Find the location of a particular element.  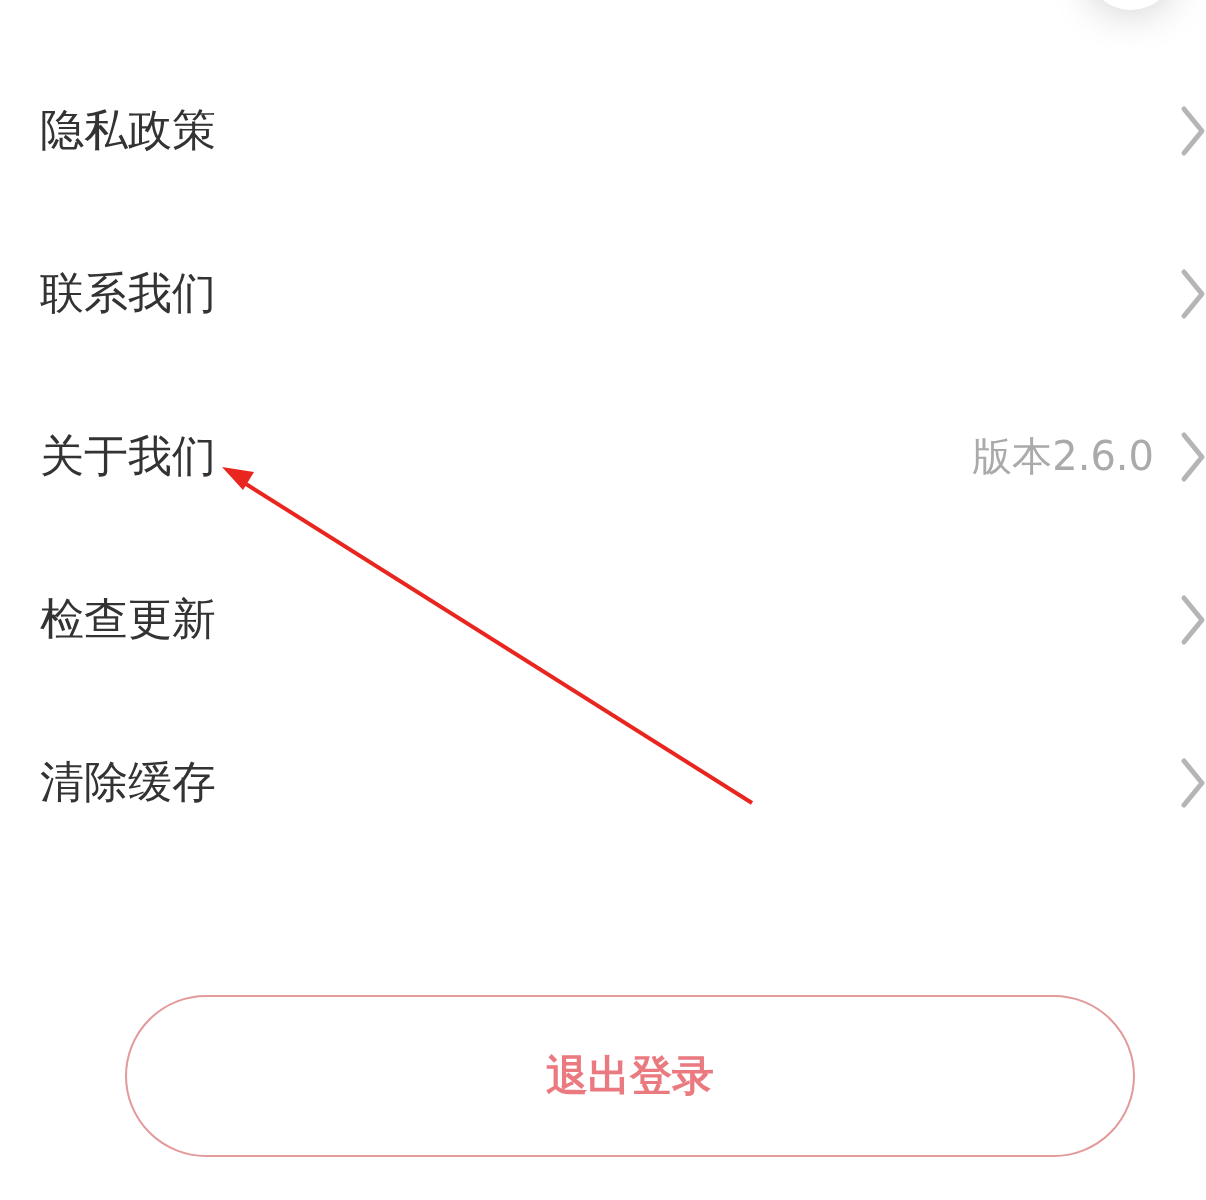

item-label: 关于我们 is located at coordinates (128, 456).